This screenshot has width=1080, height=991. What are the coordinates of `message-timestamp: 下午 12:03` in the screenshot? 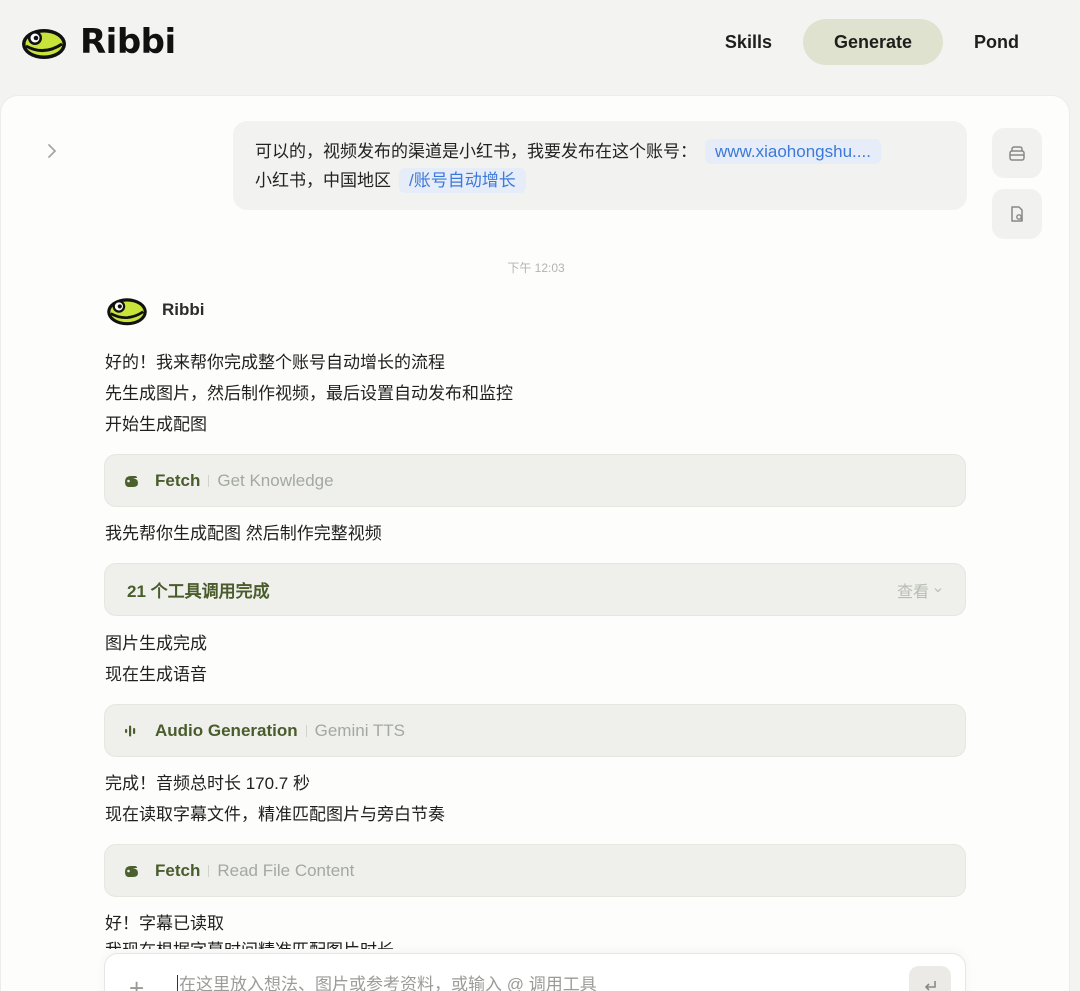 It's located at (536, 268).